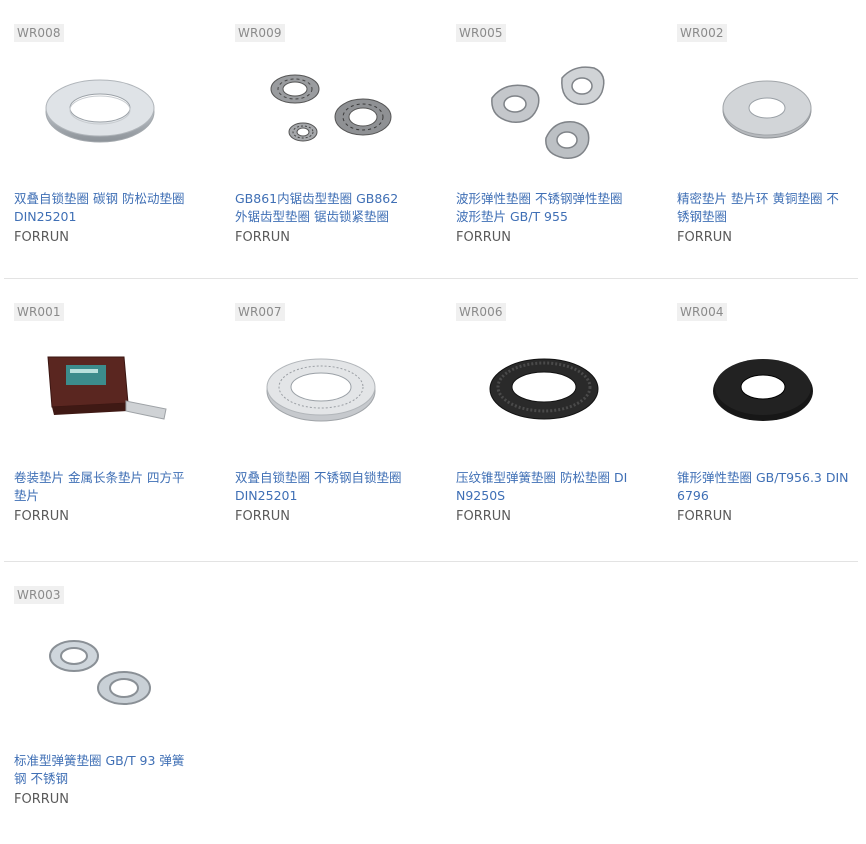  I want to click on product-sku-badge: WR003, so click(39, 595).